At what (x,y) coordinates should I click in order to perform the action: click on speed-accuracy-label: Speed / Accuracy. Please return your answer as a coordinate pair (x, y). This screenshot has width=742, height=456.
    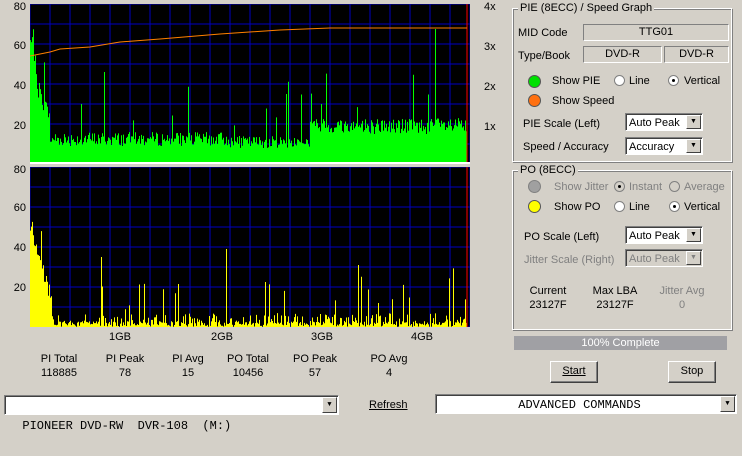
    Looking at the image, I should click on (566, 147).